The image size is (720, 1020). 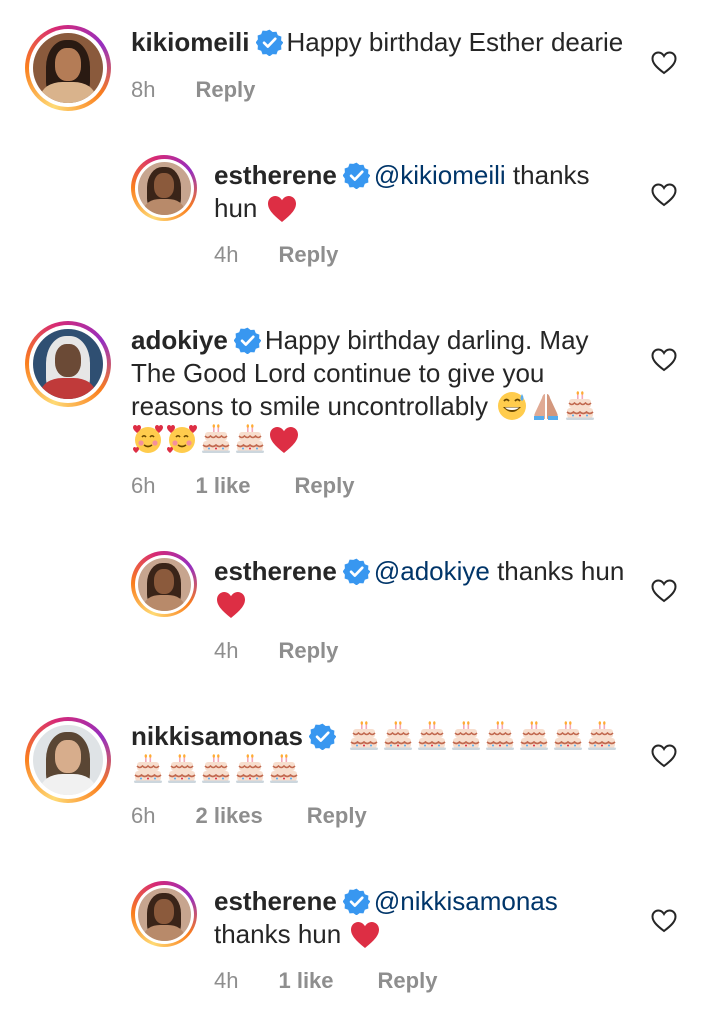 What do you see at coordinates (143, 89) in the screenshot?
I see `timestamp: 8h` at bounding box center [143, 89].